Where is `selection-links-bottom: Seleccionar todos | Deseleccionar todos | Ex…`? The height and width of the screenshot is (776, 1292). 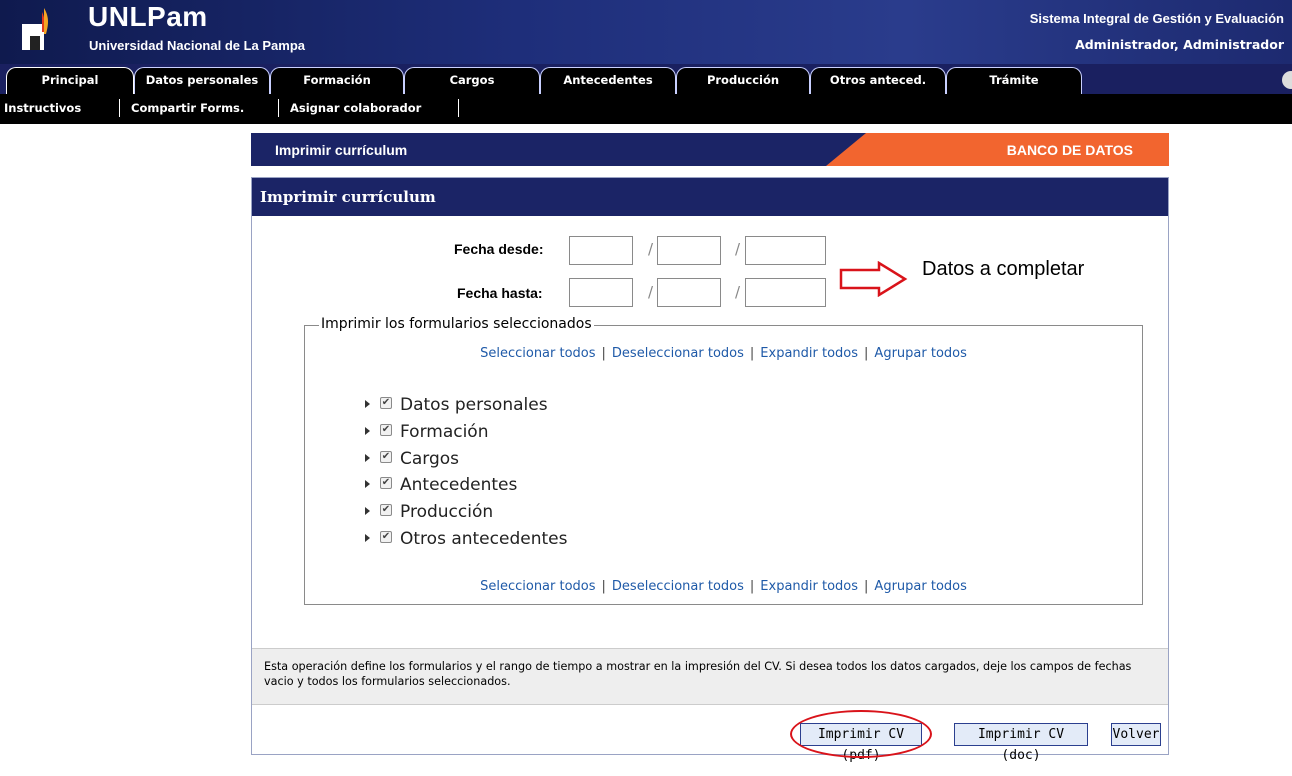 selection-links-bottom: Seleccionar todos | Deseleccionar todos | Ex… is located at coordinates (723, 586).